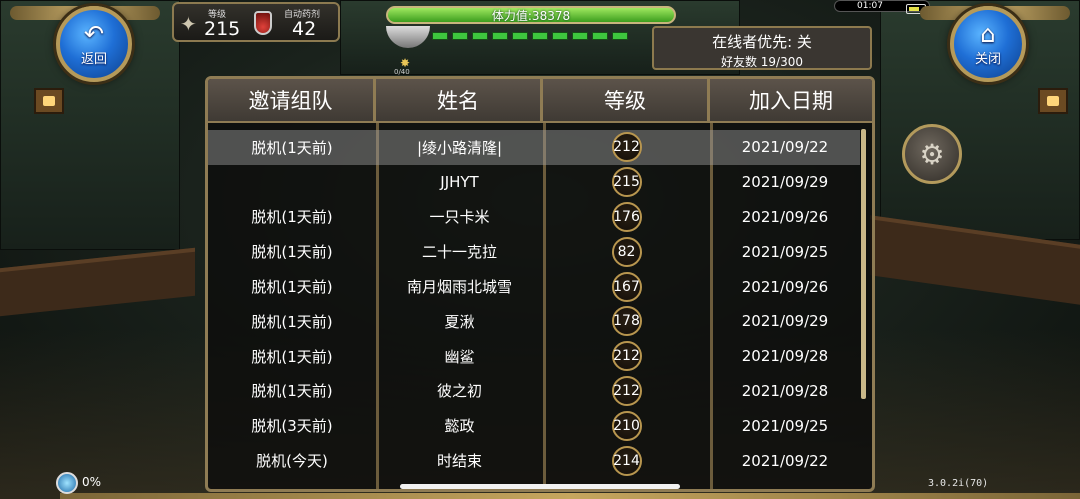  Describe the element at coordinates (292, 461) in the screenshot. I see `friend-status: 脱机(今天)` at that location.